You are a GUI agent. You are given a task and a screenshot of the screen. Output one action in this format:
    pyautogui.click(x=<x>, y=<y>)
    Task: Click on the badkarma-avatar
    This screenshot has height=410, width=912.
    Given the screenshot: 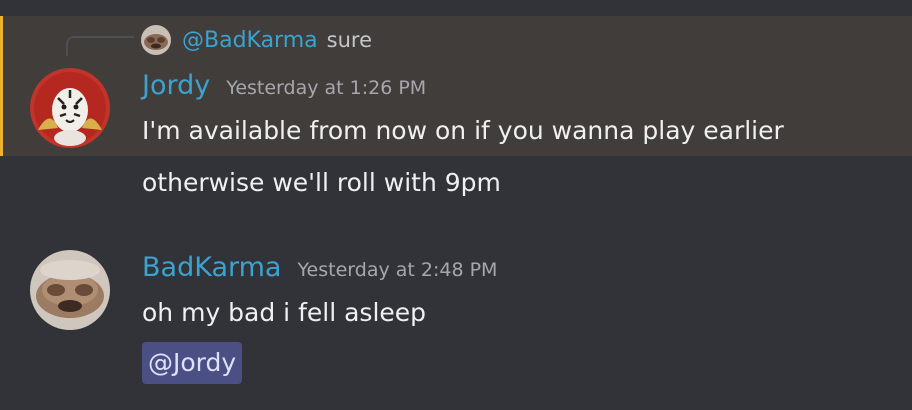 What is the action you would take?
    pyautogui.click(x=70, y=290)
    